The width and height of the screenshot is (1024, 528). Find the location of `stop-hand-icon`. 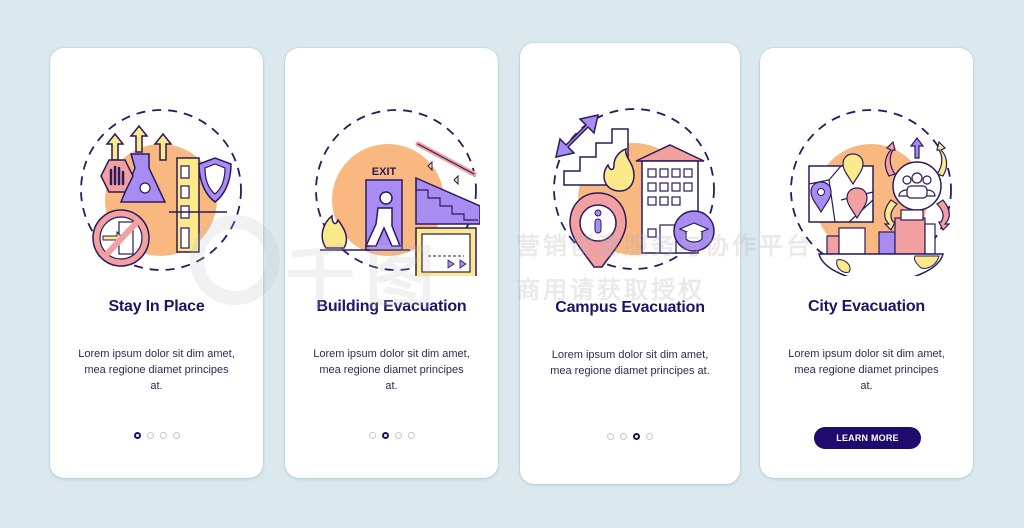

stop-hand-icon is located at coordinates (116, 176).